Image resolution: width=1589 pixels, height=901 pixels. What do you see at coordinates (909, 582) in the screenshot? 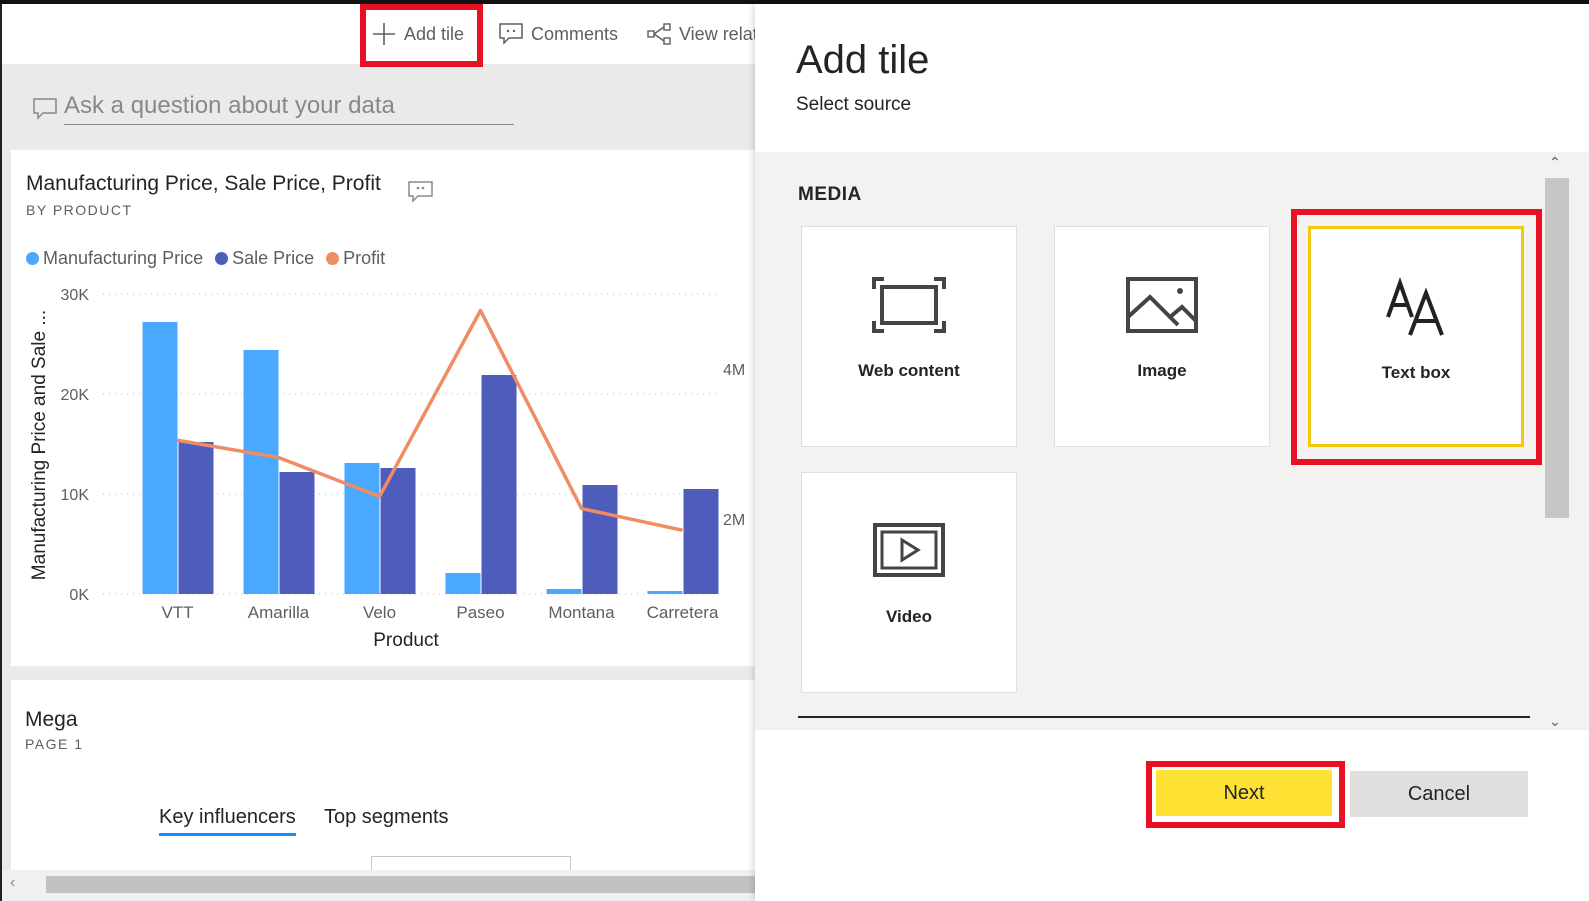
I see `video-card: Video` at bounding box center [909, 582].